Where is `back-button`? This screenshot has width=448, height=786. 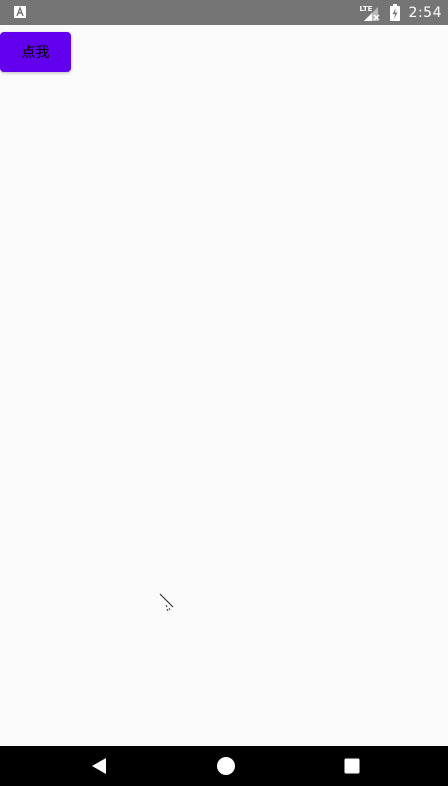 back-button is located at coordinates (99, 766).